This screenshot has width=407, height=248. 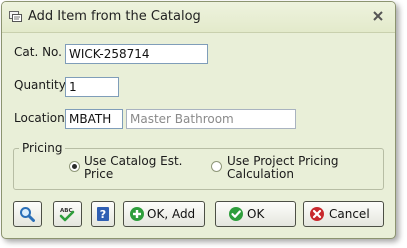 What do you see at coordinates (137, 214) in the screenshot?
I see `plus-circle-icon` at bounding box center [137, 214].